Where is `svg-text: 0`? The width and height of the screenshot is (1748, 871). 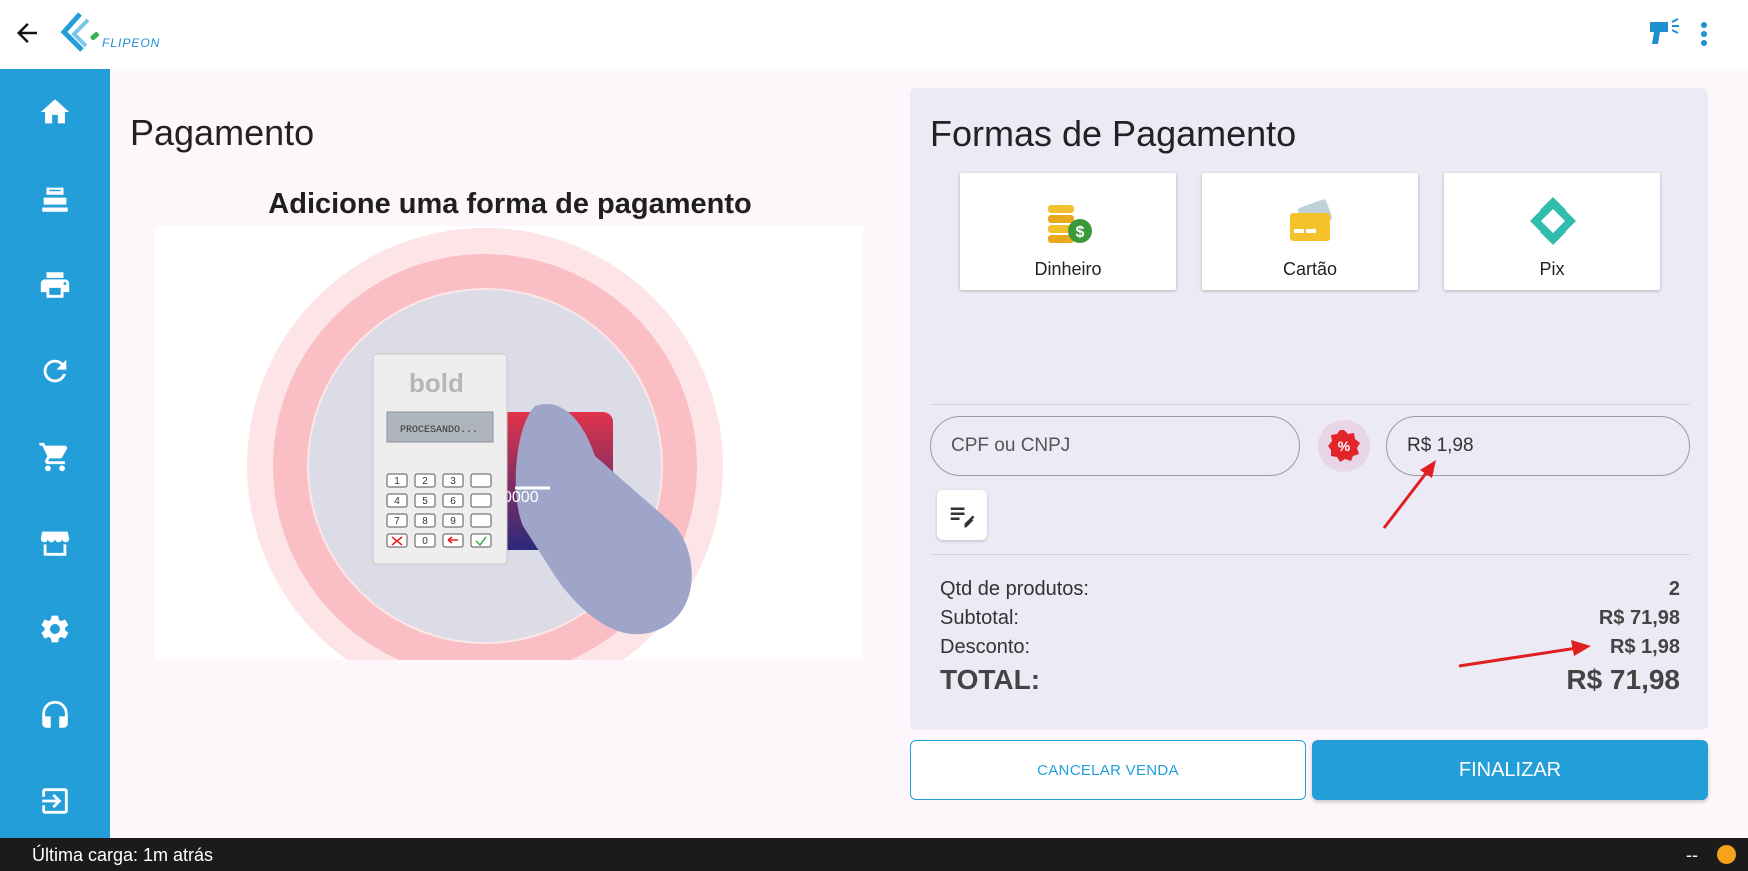
svg-text: 0 is located at coordinates (425, 541).